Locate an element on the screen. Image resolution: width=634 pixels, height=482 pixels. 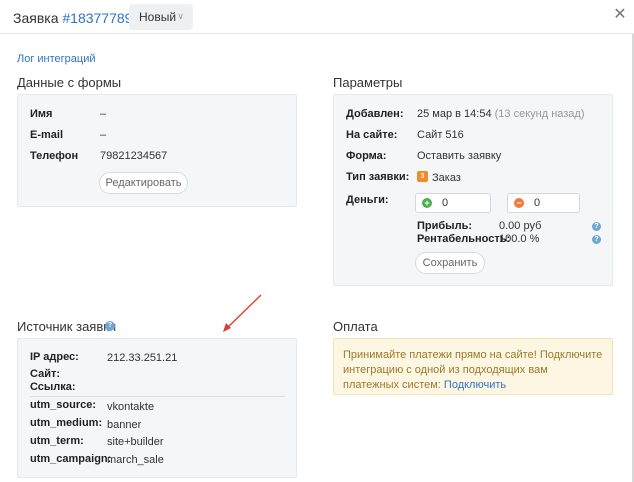
params-section-title: Параметры is located at coordinates (368, 82).